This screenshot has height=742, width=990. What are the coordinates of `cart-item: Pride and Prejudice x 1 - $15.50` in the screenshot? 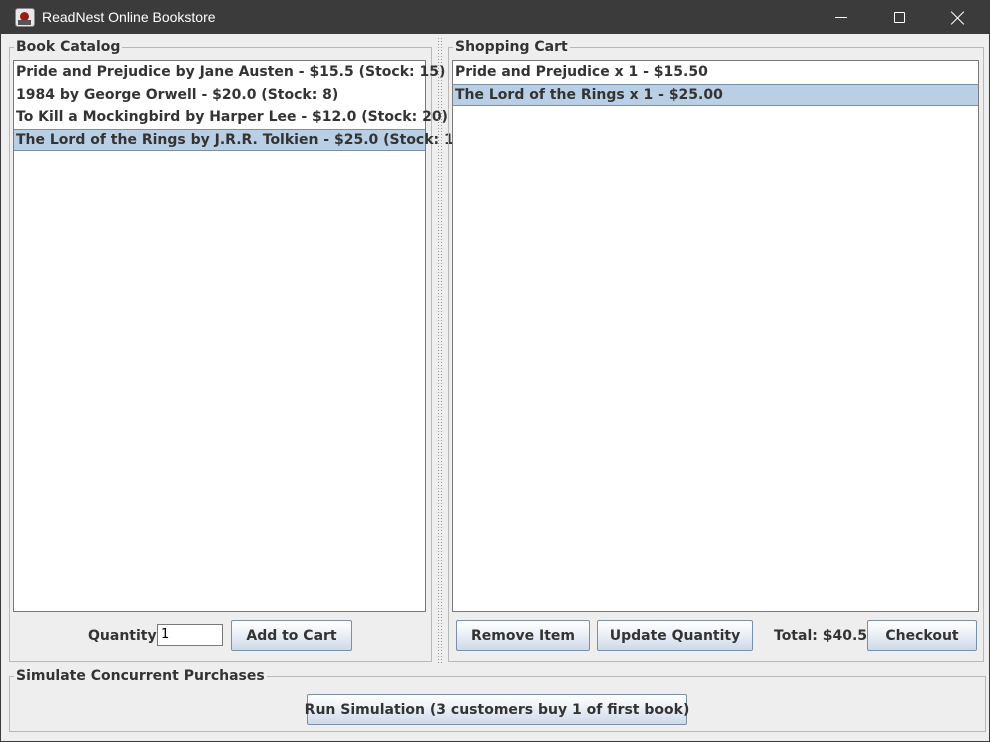 It's located at (715, 72).